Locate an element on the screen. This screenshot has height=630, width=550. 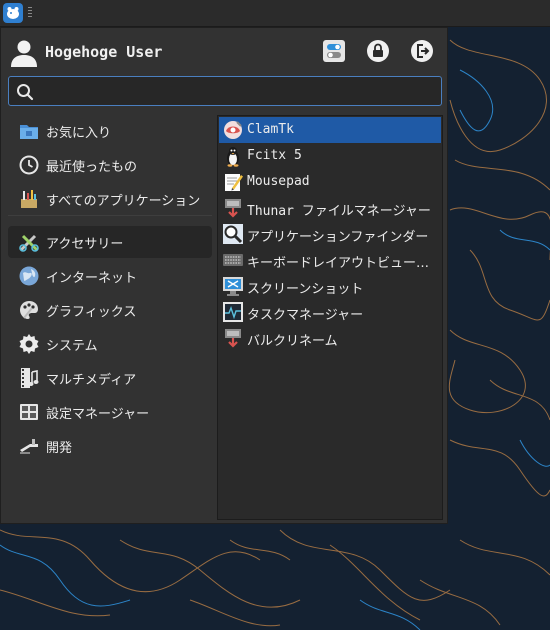
category-favorites: お気に入り is located at coordinates (110, 131).